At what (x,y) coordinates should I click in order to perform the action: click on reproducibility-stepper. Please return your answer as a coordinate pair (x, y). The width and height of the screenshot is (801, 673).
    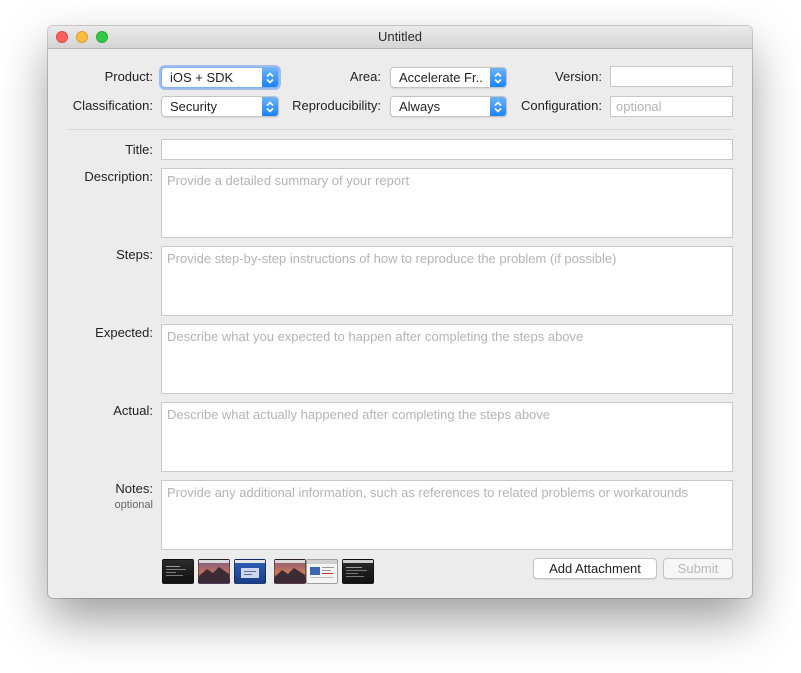
    Looking at the image, I should click on (498, 106).